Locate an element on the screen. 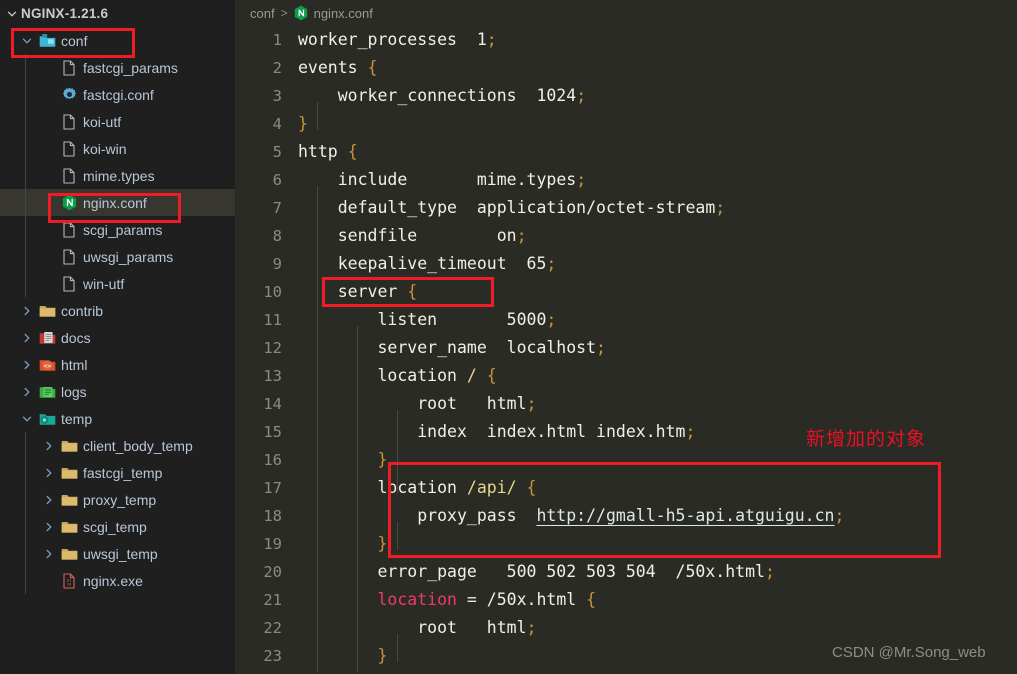  code-line-text: } is located at coordinates (323, 672).